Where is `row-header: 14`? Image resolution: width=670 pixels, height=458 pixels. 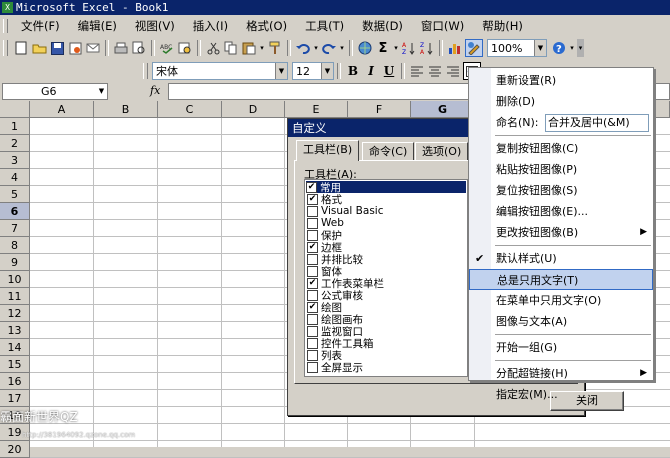
row-header: 14 is located at coordinates (15, 347).